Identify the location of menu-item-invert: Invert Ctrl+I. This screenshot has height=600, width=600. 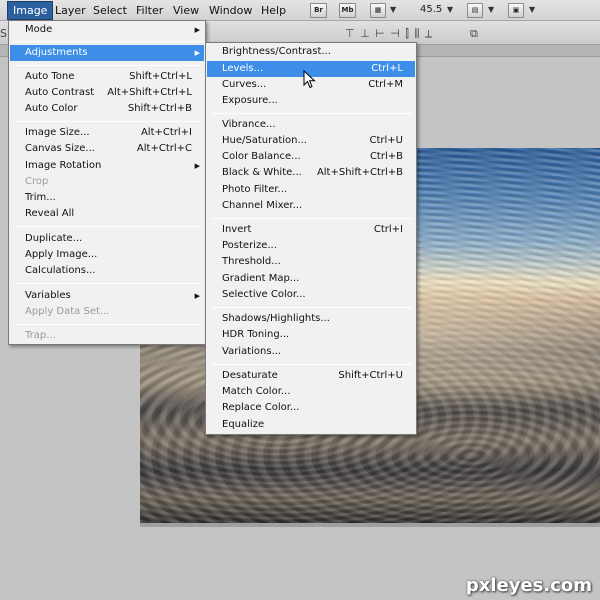
(311, 230).